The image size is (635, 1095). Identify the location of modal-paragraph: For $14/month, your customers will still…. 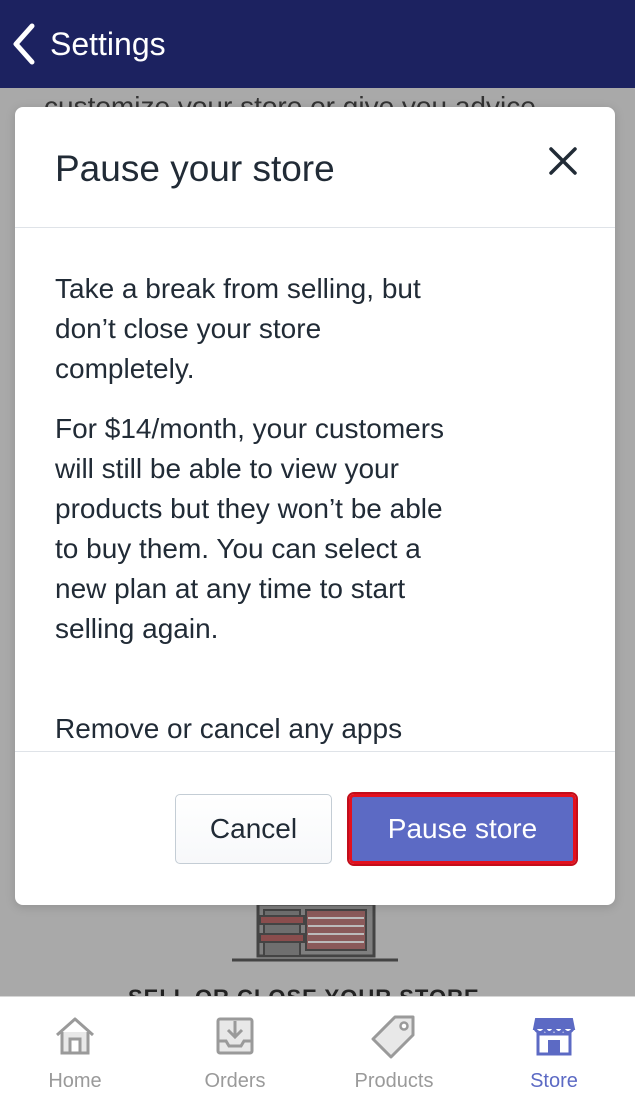
(250, 528).